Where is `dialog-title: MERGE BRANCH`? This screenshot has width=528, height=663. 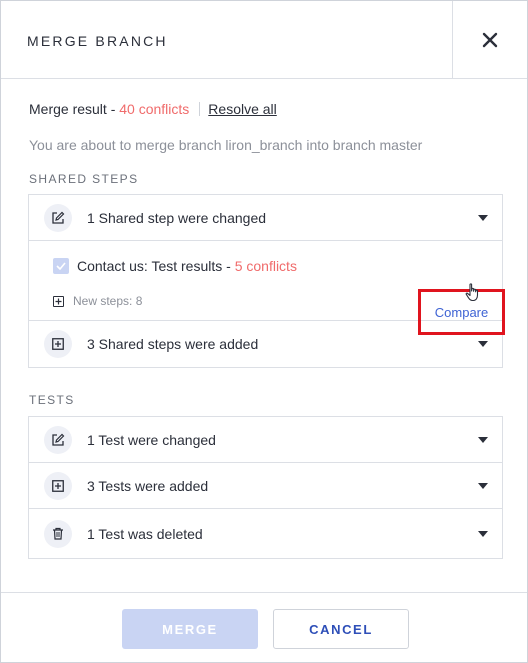
dialog-title: MERGE BRANCH is located at coordinates (97, 41).